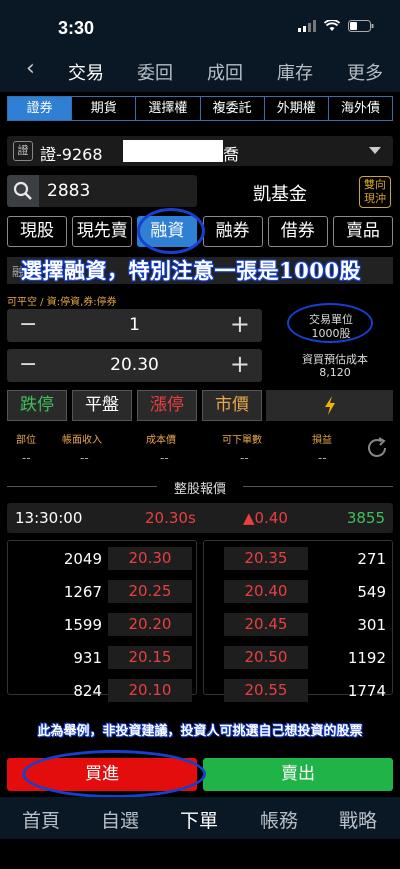  I want to click on product-tabs: 證券 期貨 選擇權 複委託 外期權 海外債, so click(200, 108).